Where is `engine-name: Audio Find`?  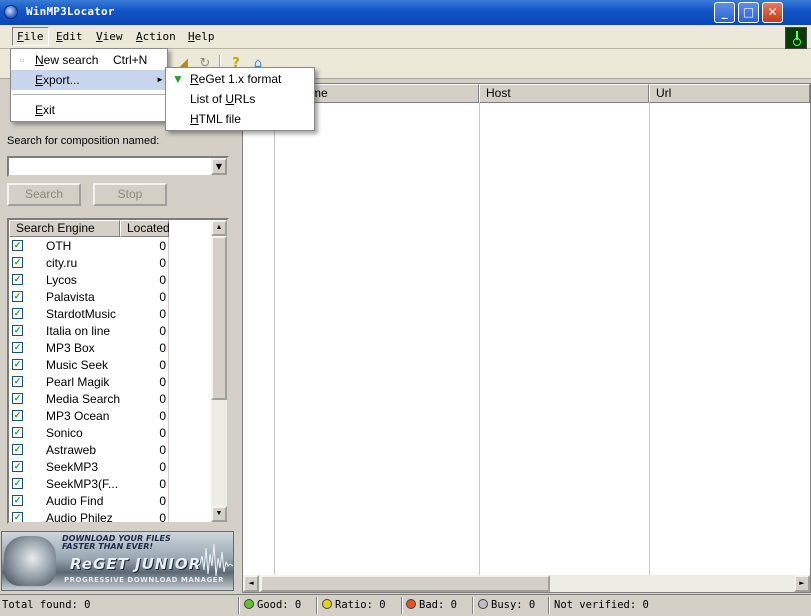 engine-name: Audio Find is located at coordinates (75, 501).